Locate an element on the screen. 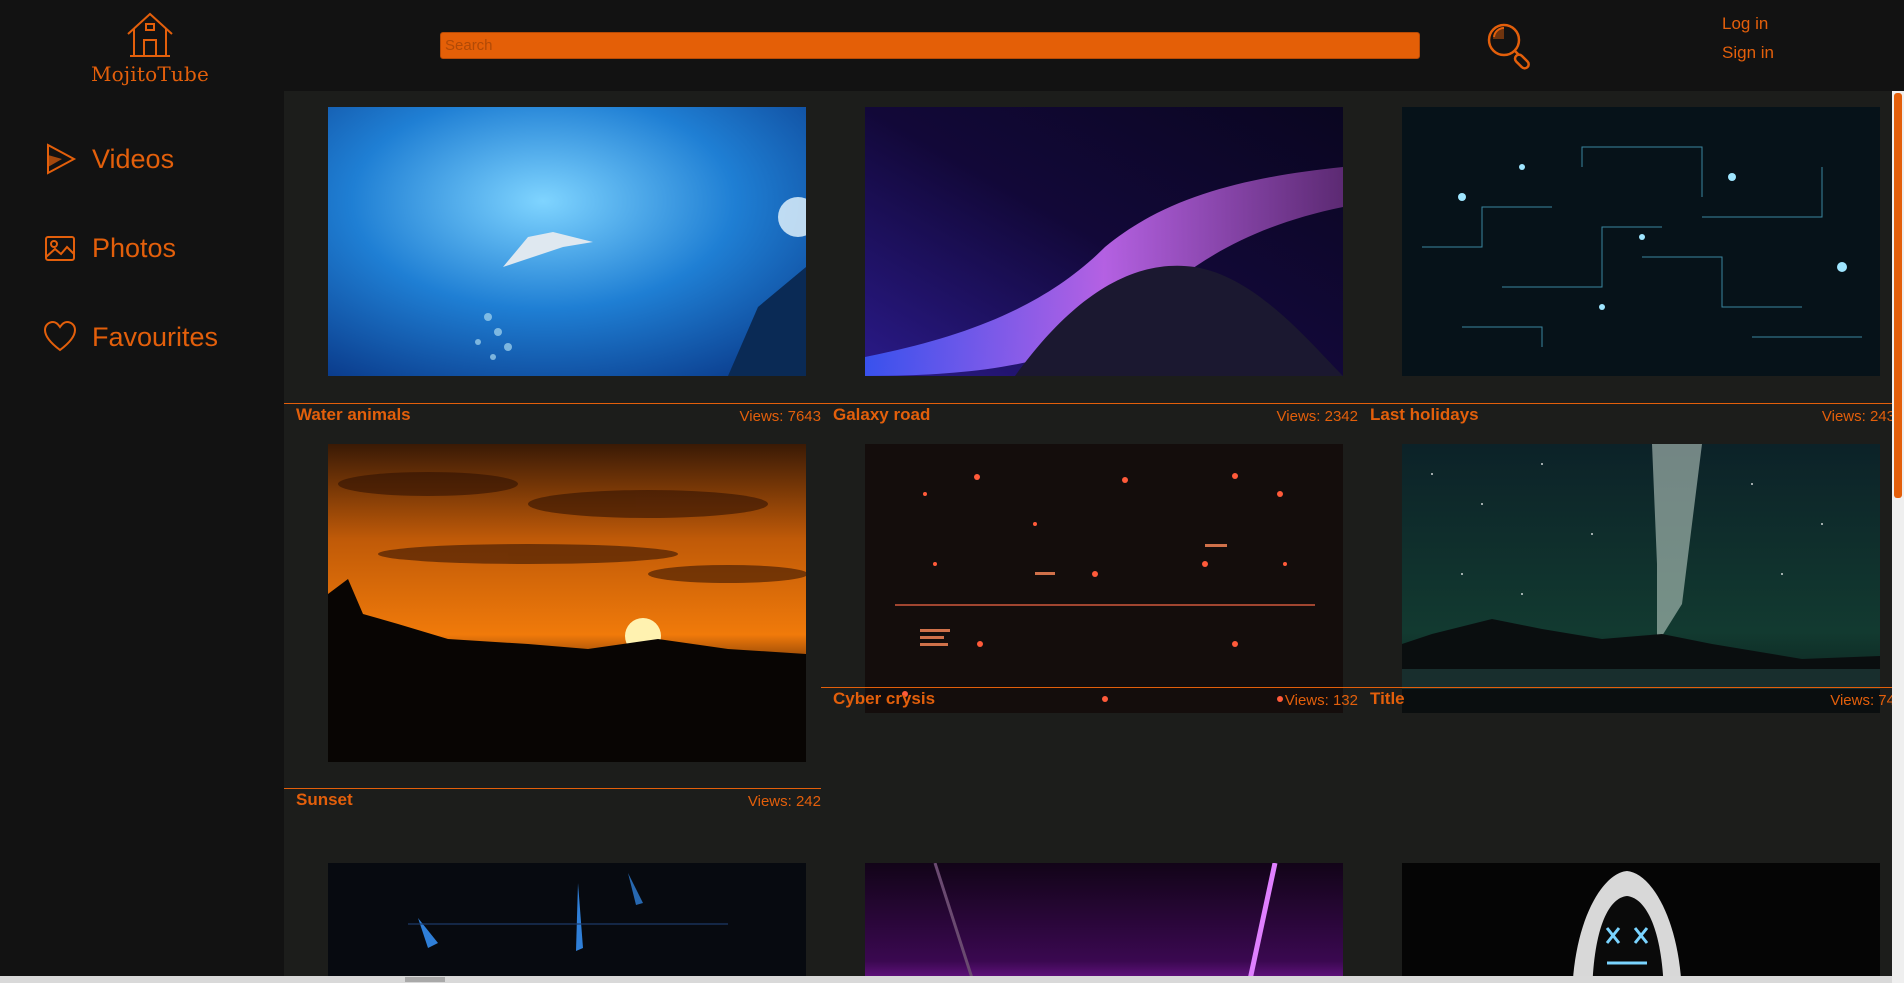 The height and width of the screenshot is (983, 1904). video-views: Views: 7643 is located at coordinates (780, 416).